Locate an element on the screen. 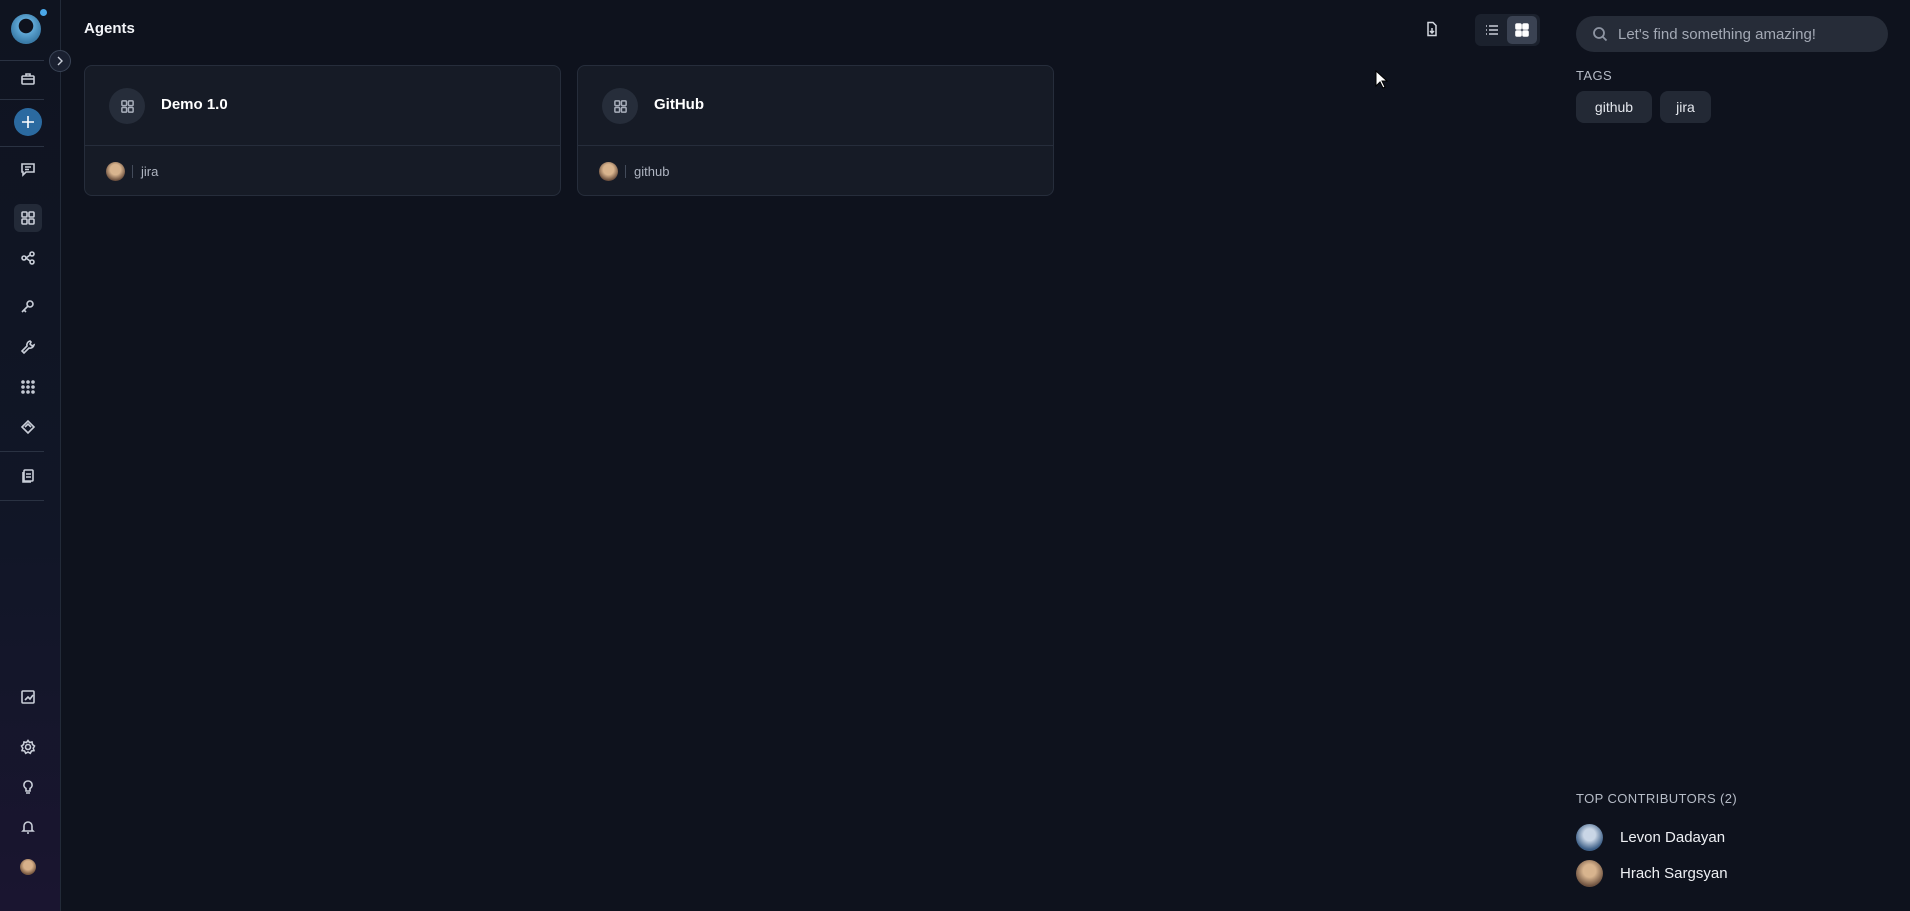 The height and width of the screenshot is (911, 1910). search-box is located at coordinates (1732, 34).